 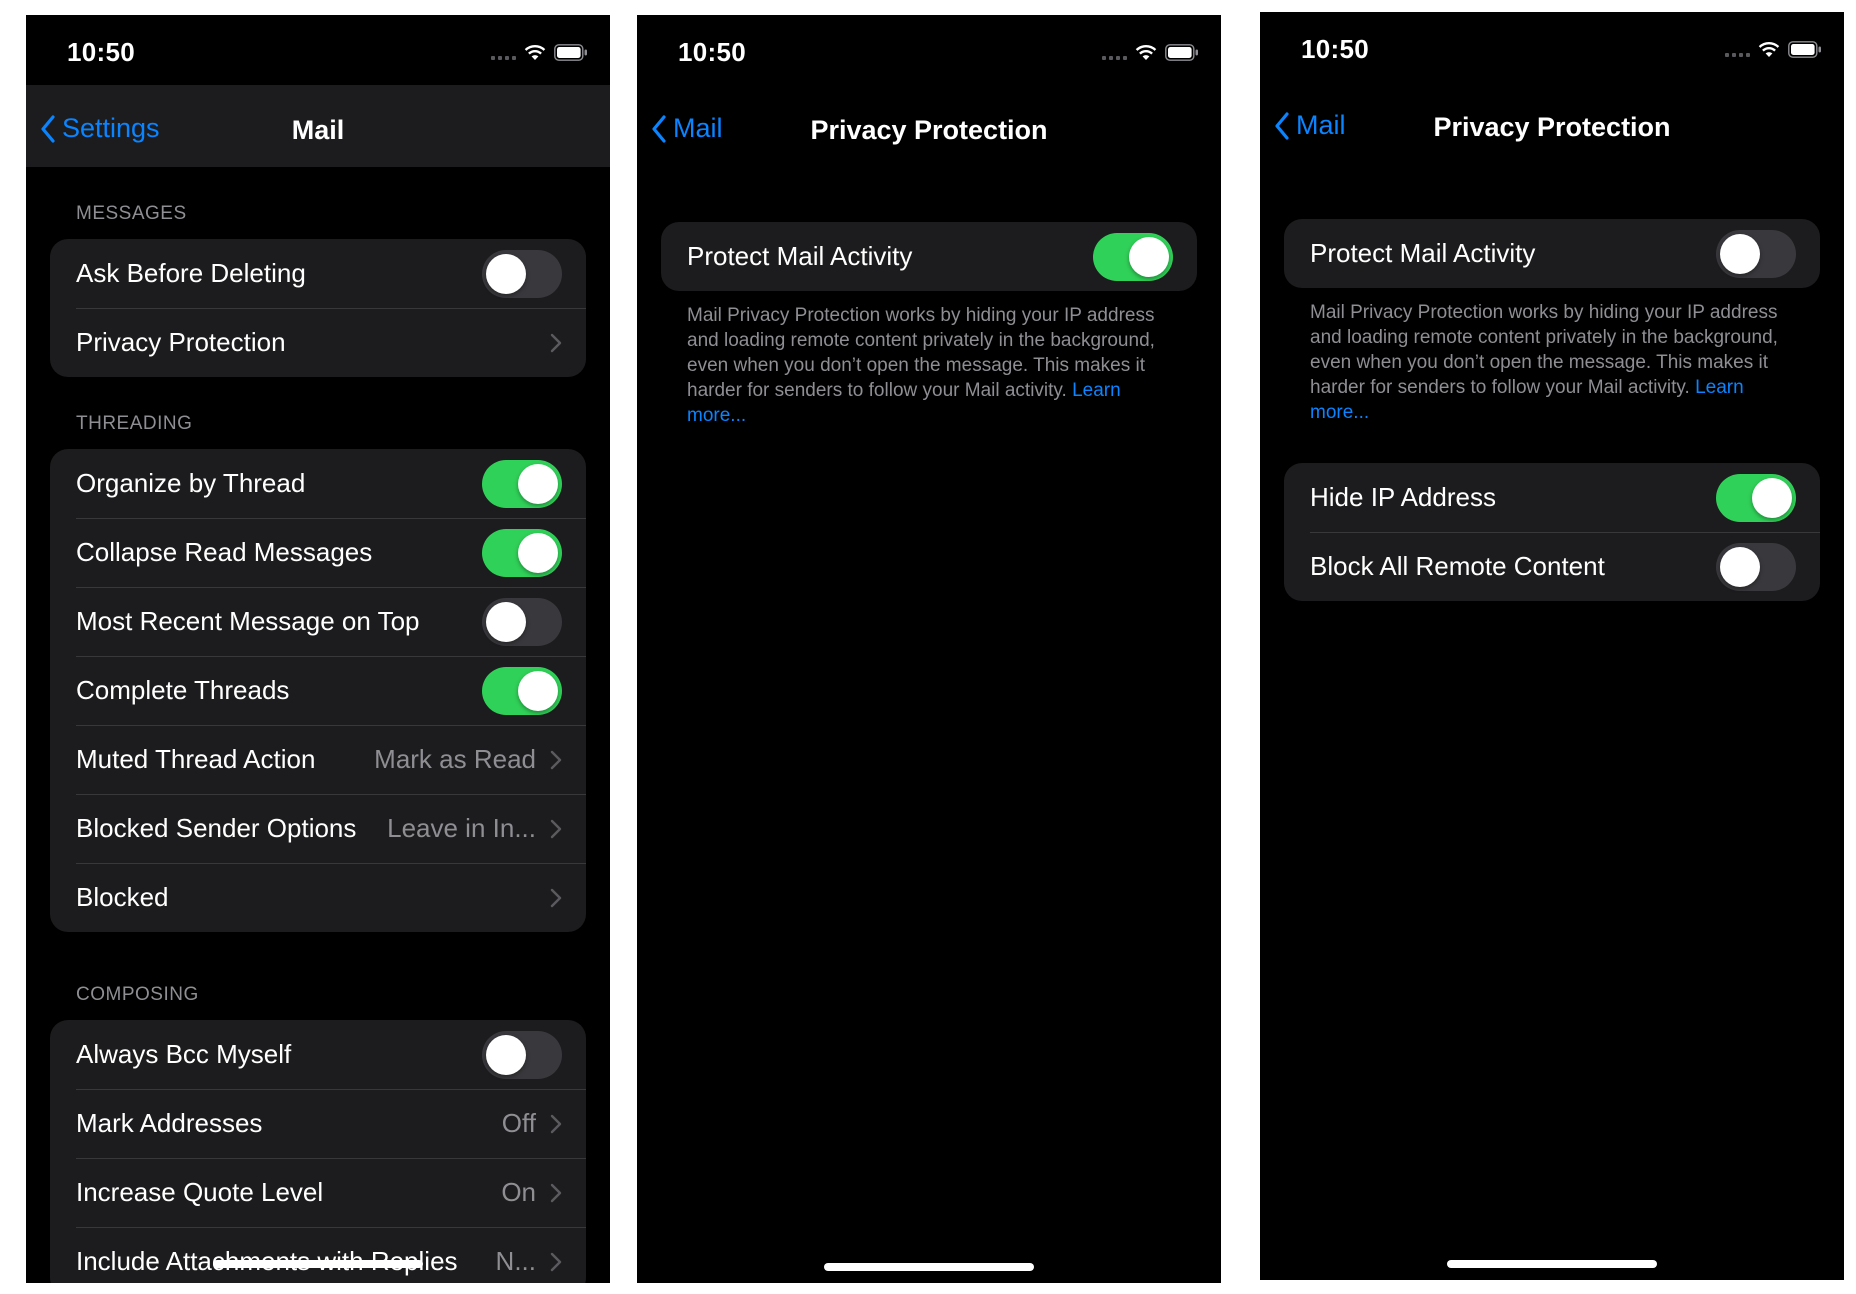 What do you see at coordinates (1403, 497) in the screenshot?
I see `row-label: Hide IP Address` at bounding box center [1403, 497].